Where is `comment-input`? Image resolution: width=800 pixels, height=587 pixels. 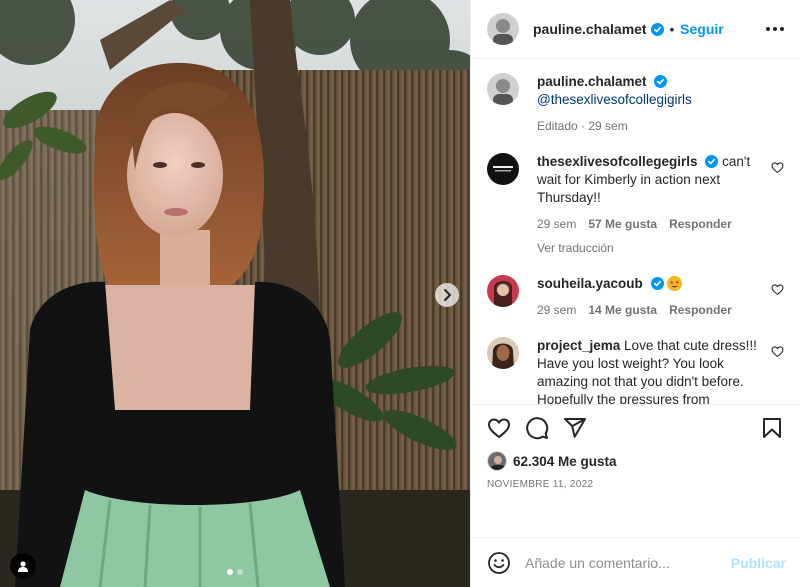
comment-input is located at coordinates (628, 562).